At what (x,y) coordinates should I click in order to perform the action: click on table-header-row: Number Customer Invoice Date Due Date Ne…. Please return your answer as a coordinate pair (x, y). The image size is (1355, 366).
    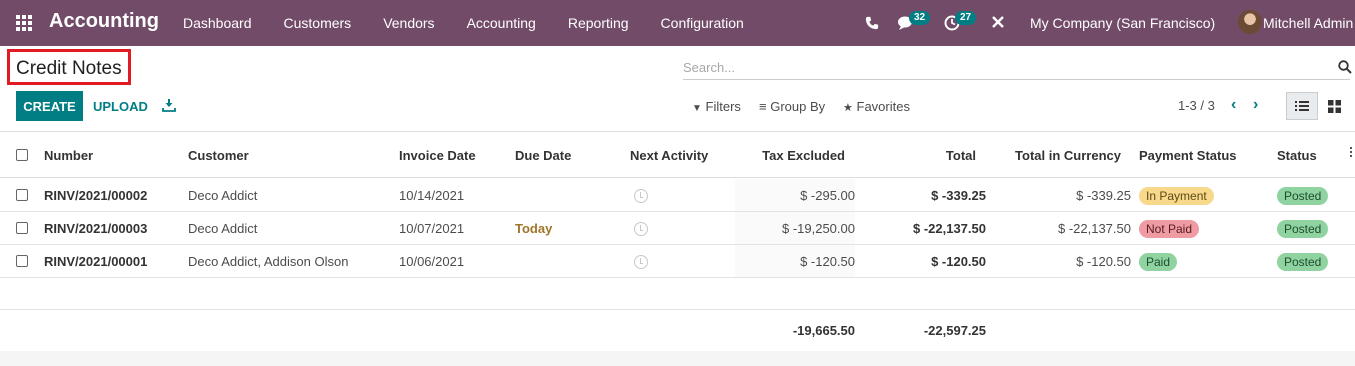
    Looking at the image, I should click on (677, 154).